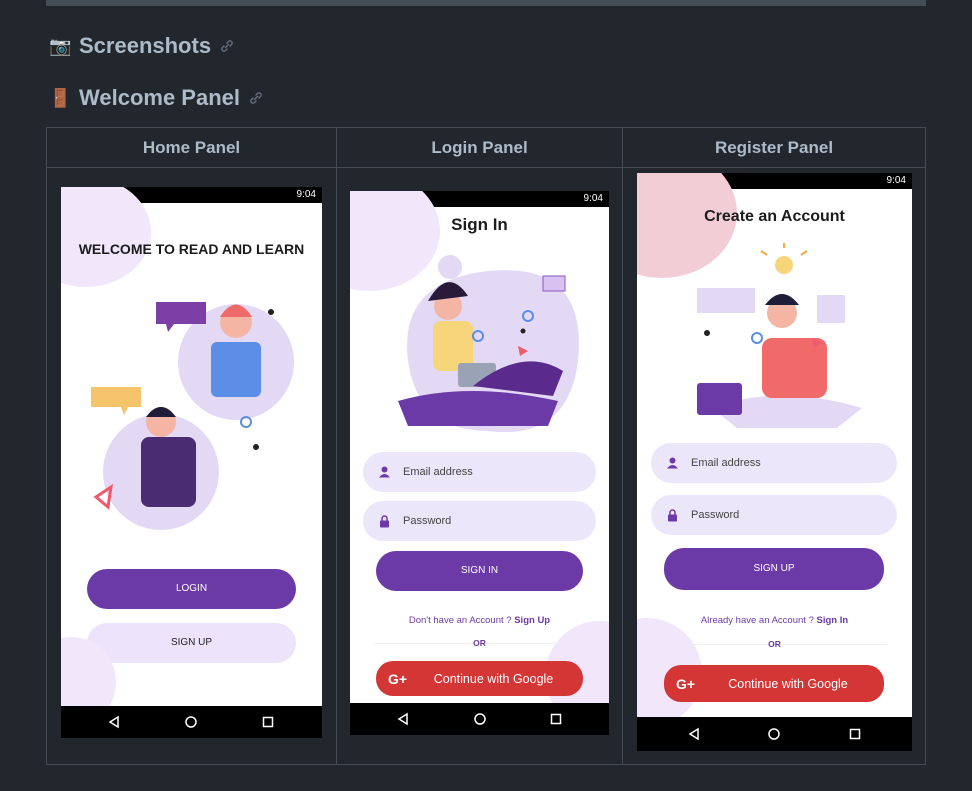 The height and width of the screenshot is (791, 972). Describe the element at coordinates (486, 3) in the screenshot. I see `top-divider` at that location.